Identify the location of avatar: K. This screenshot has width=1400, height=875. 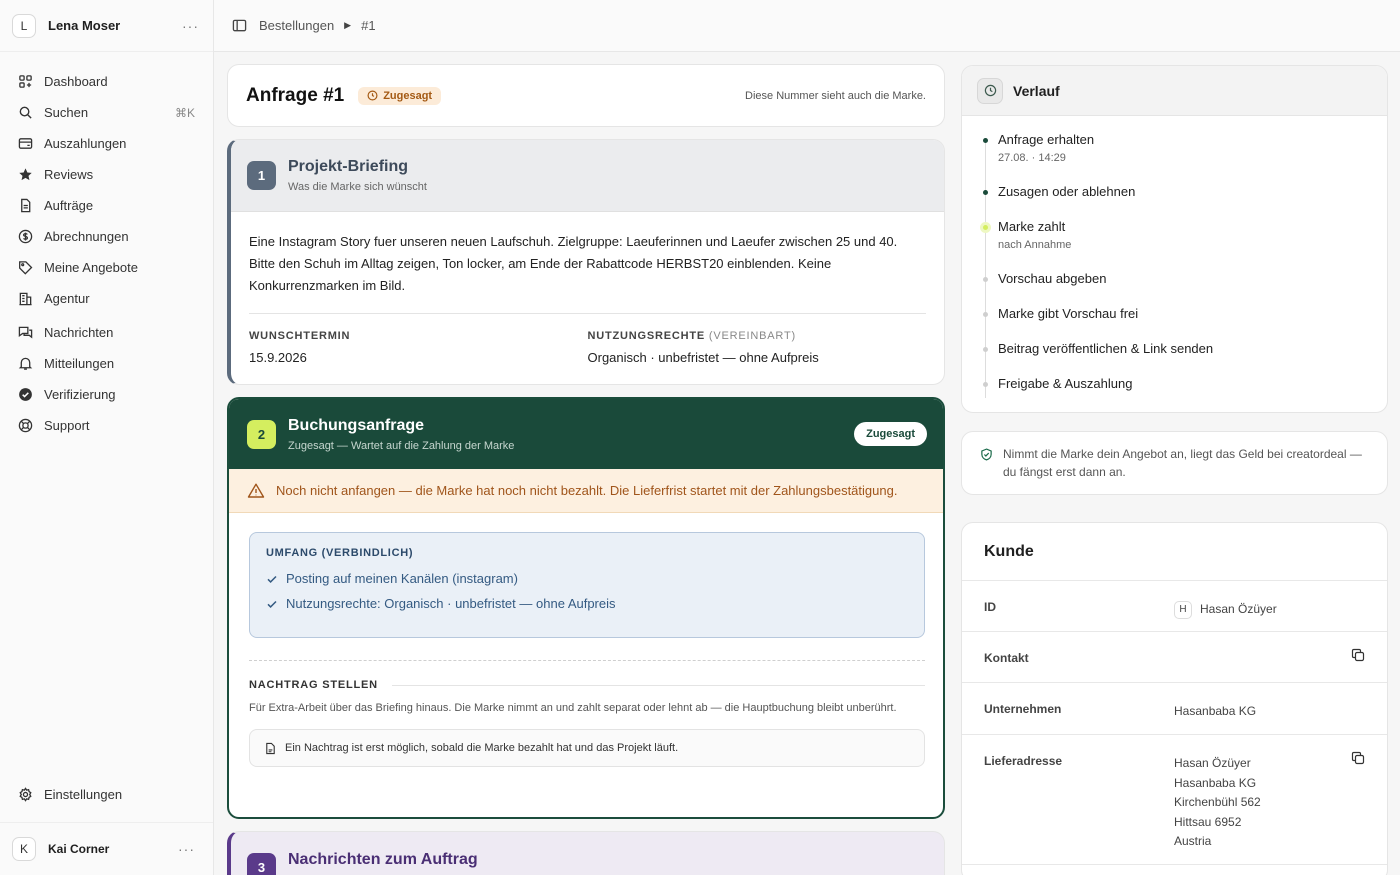
(24, 848).